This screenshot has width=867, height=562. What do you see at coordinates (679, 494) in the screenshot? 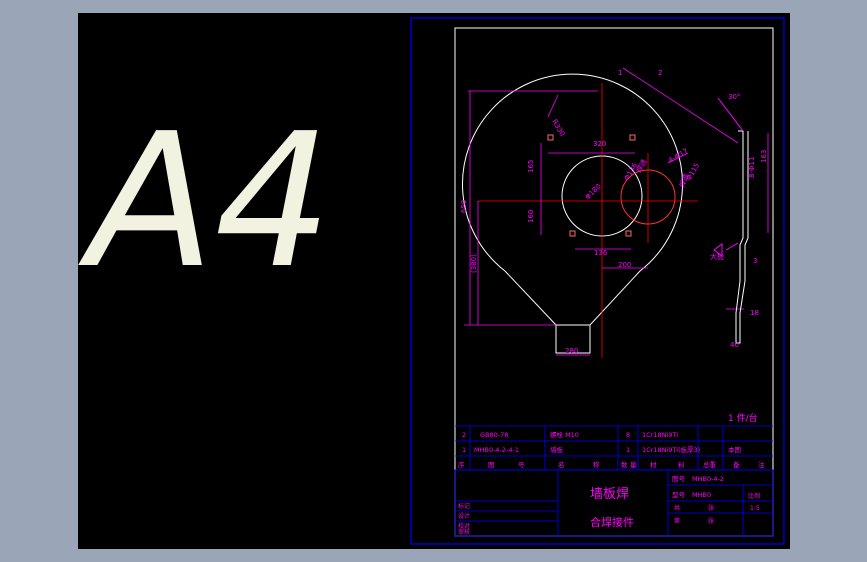
I see `type-label: 型号` at bounding box center [679, 494].